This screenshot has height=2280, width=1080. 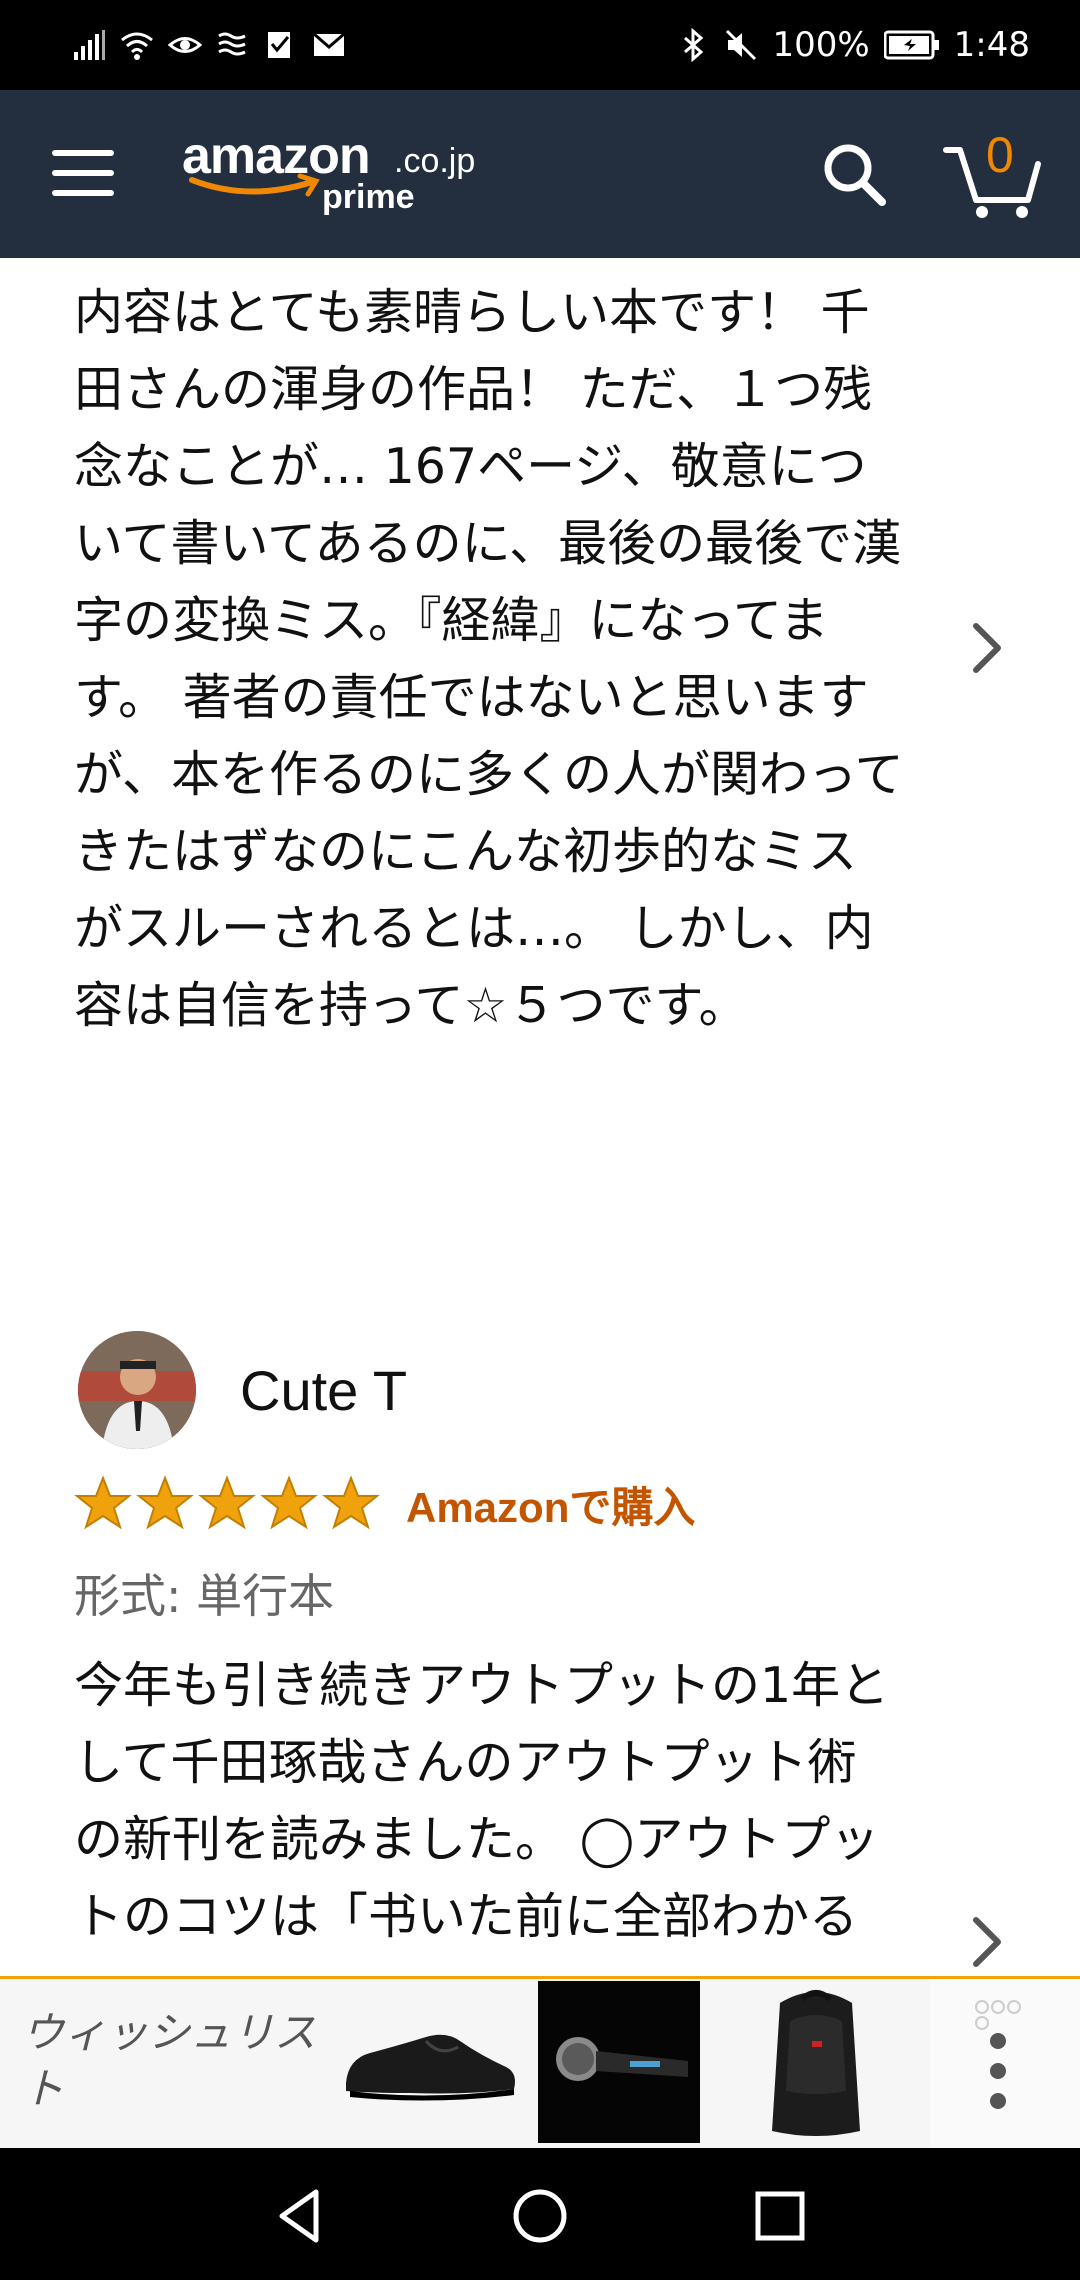 I want to click on format-label: 形式: 単行本, so click(x=204, y=1596).